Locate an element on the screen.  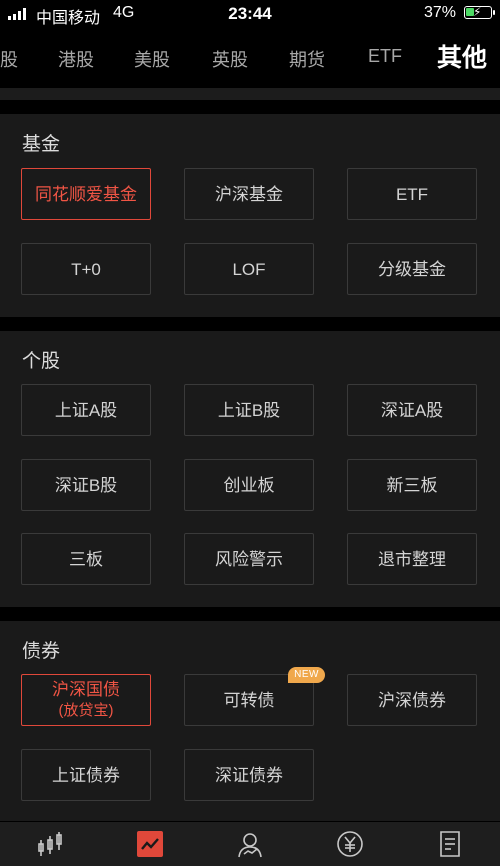
stock-item-delisting: 退市整理 is located at coordinates (412, 559).